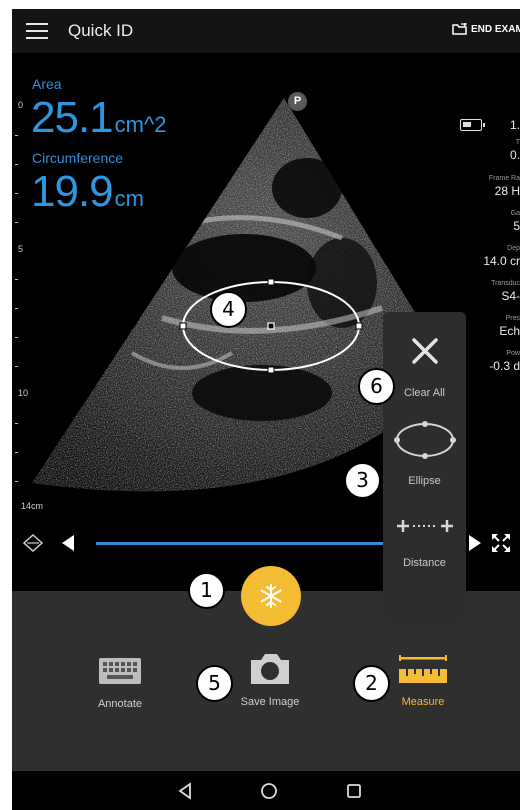  What do you see at coordinates (512, 318) in the screenshot?
I see `param-label: Pres` at bounding box center [512, 318].